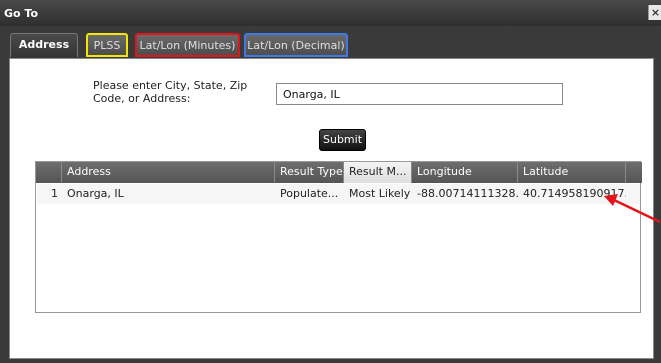 This screenshot has width=661, height=363. I want to click on address-input, so click(419, 94).